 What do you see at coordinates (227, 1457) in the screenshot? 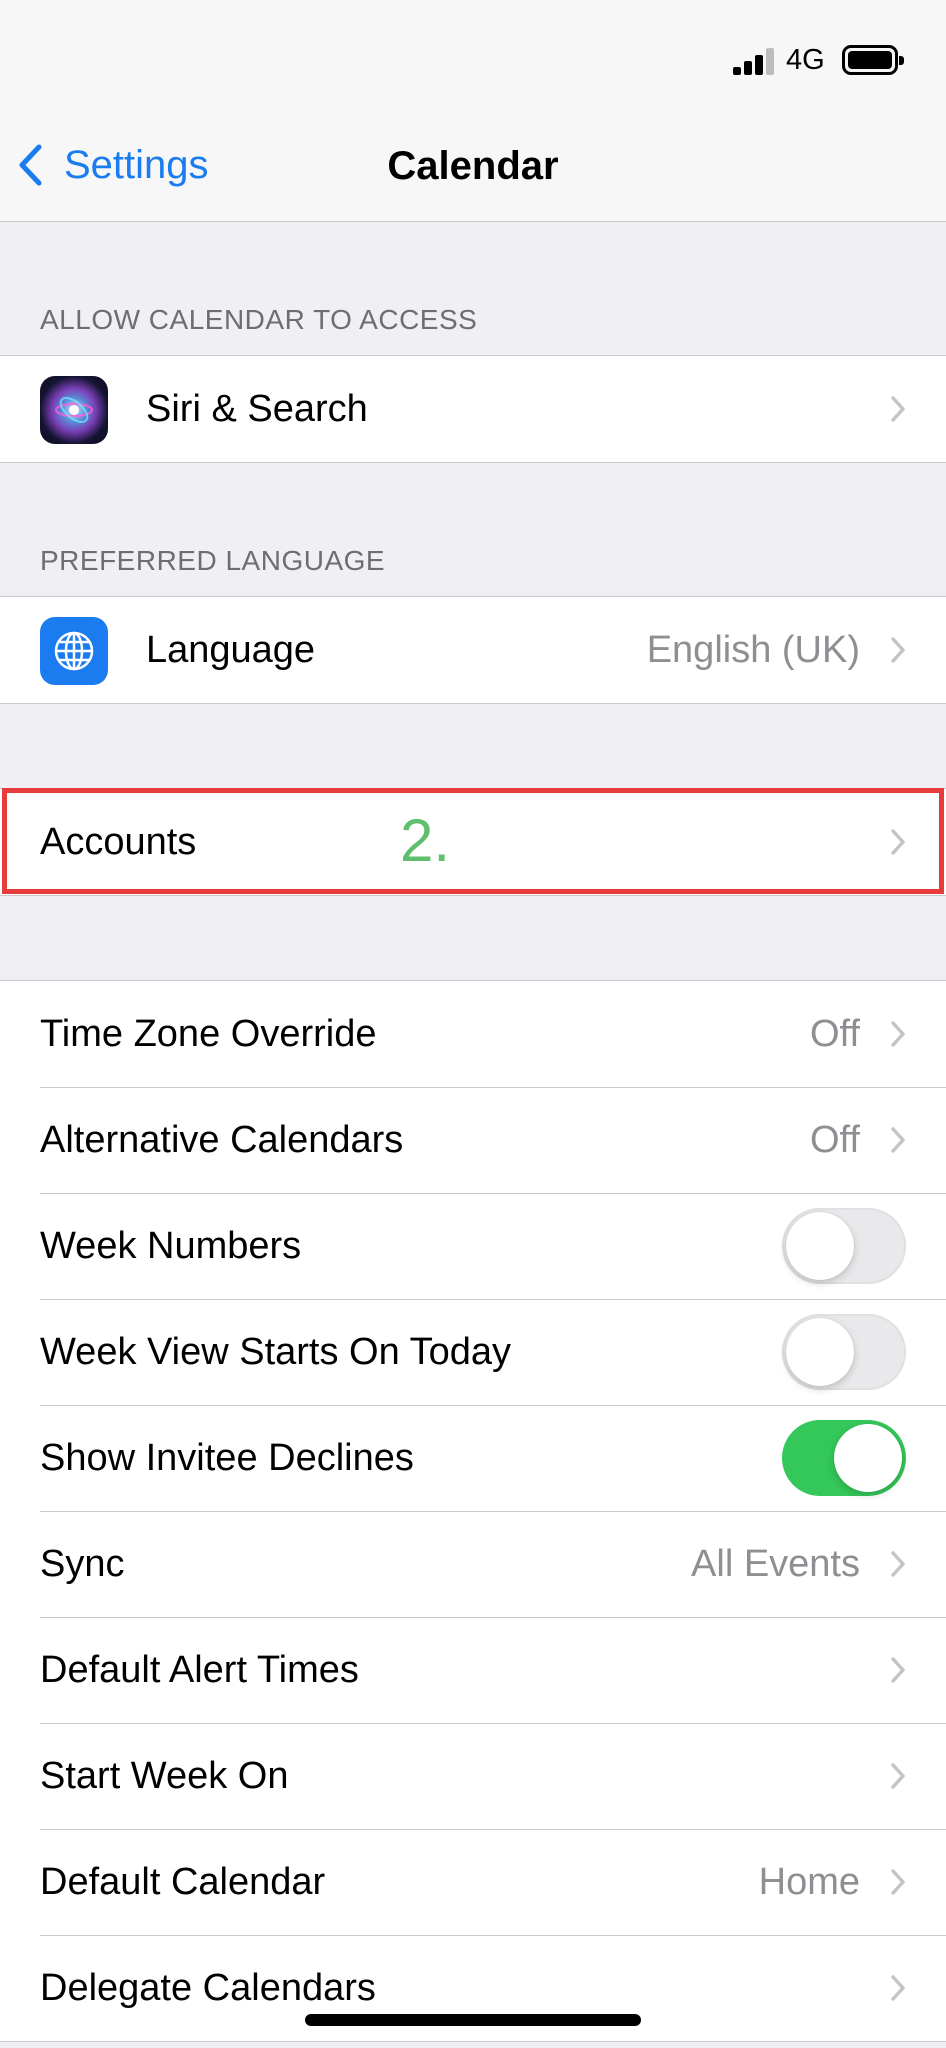
I see `invitee-declines-label: Show Invitee Declines` at bounding box center [227, 1457].